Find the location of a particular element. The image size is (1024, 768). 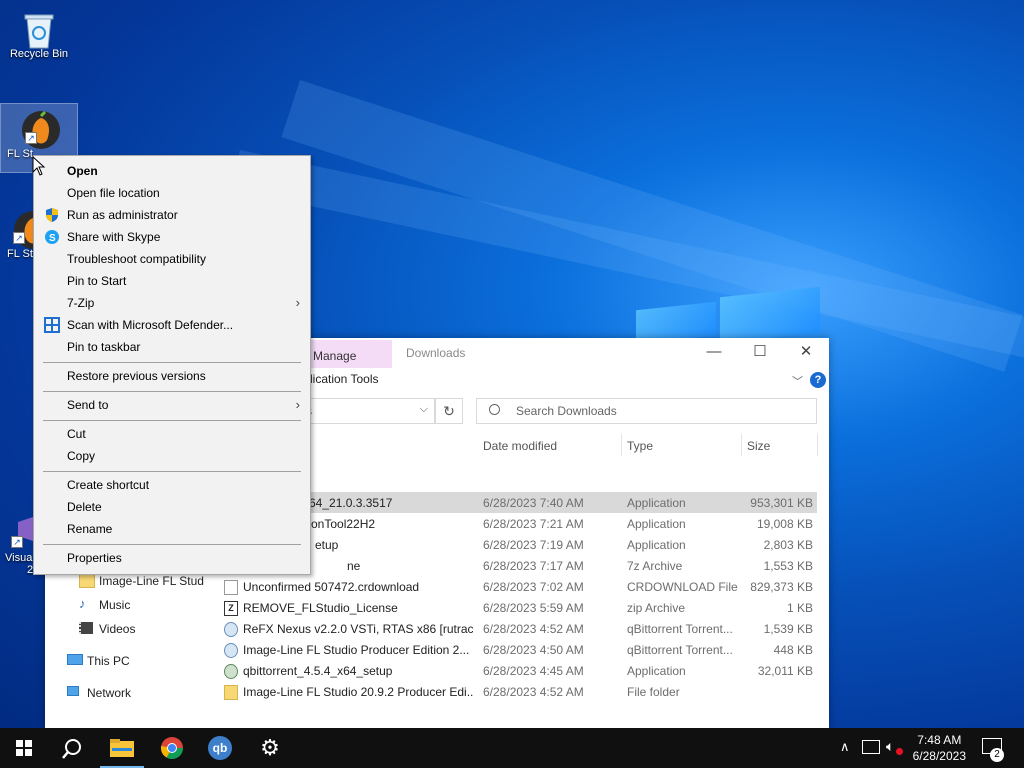

search-input: Search Downloads is located at coordinates (646, 411).